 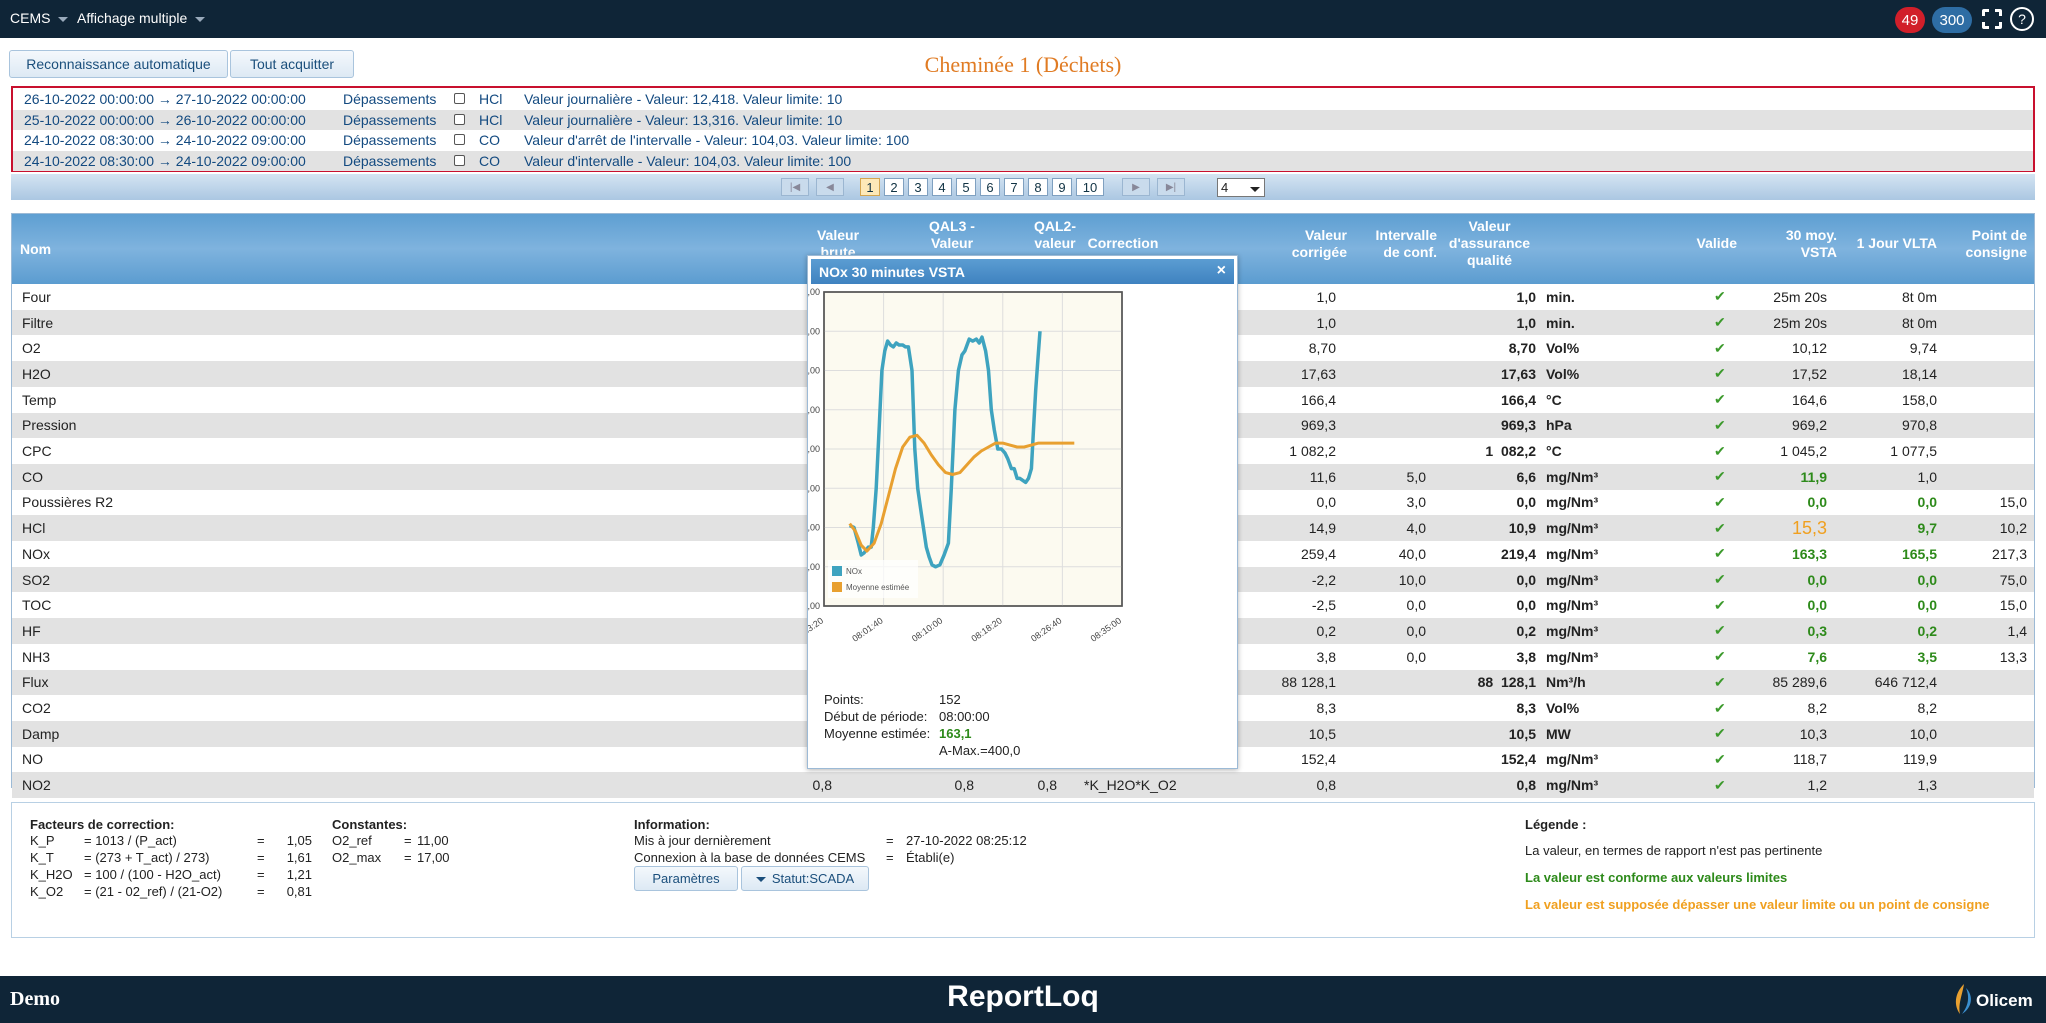 I want to click on page-button-3: 3, so click(x=918, y=187).